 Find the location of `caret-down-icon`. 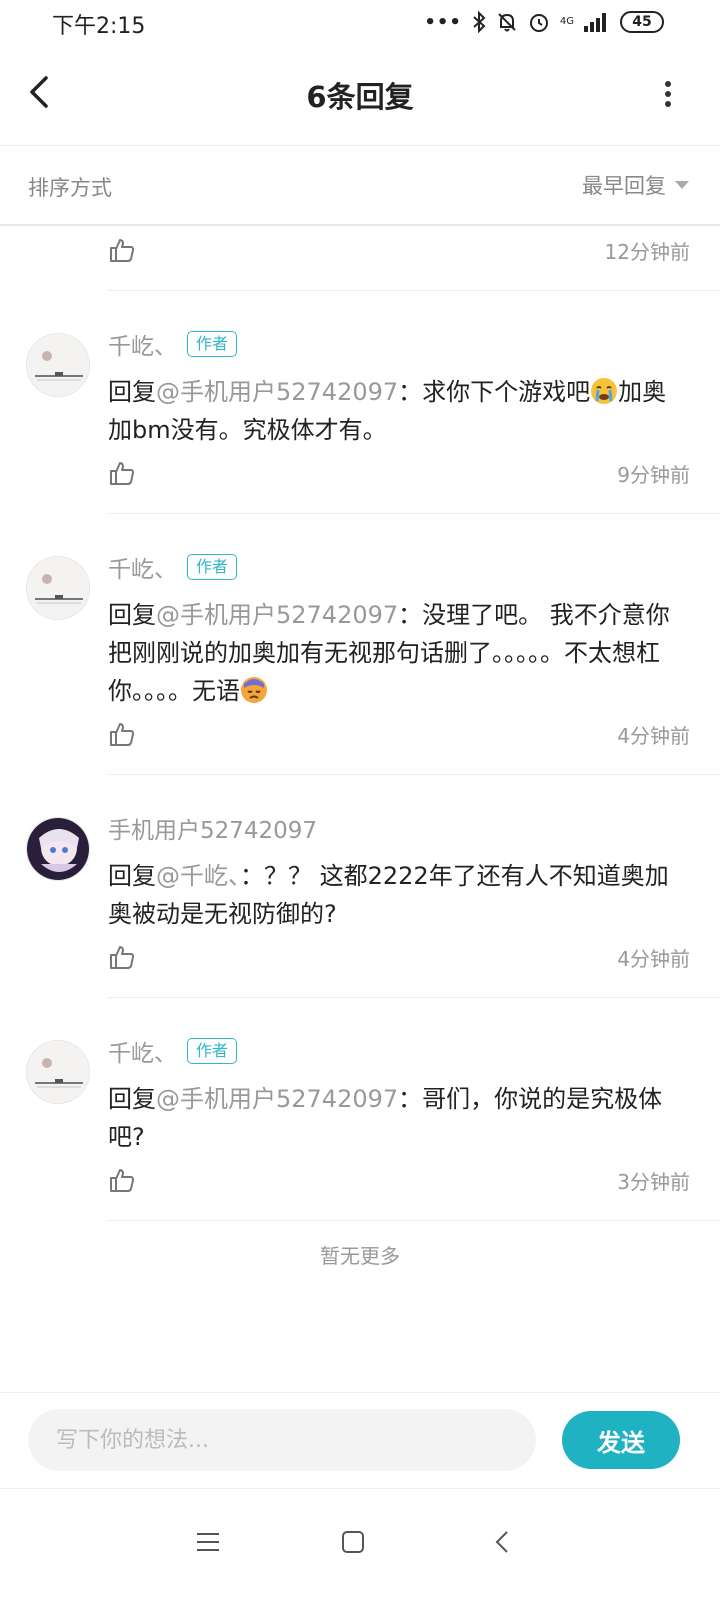

caret-down-icon is located at coordinates (682, 185).